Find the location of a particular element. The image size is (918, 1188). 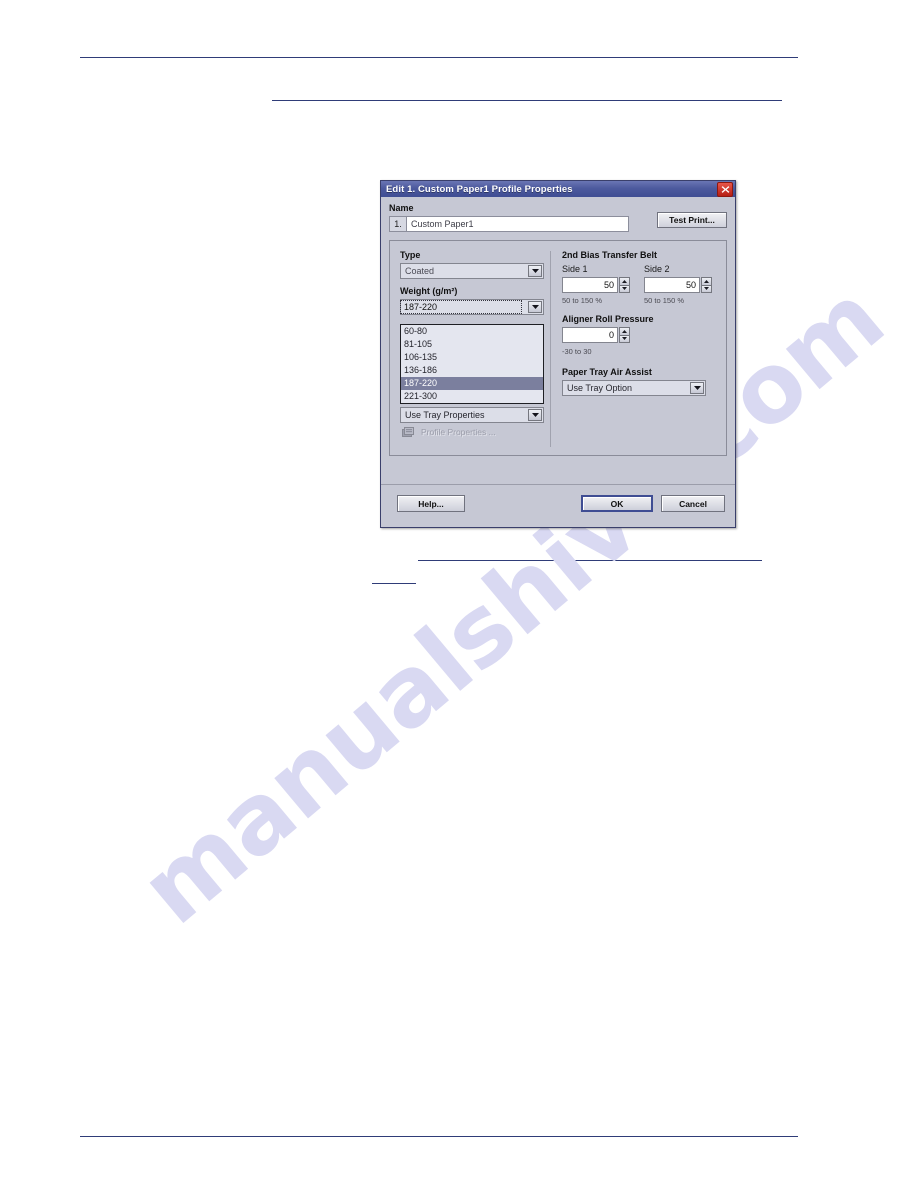

paper-tray-air-assist-group: Paper Tray Air Assist Use Tray Option is located at coordinates (642, 381).